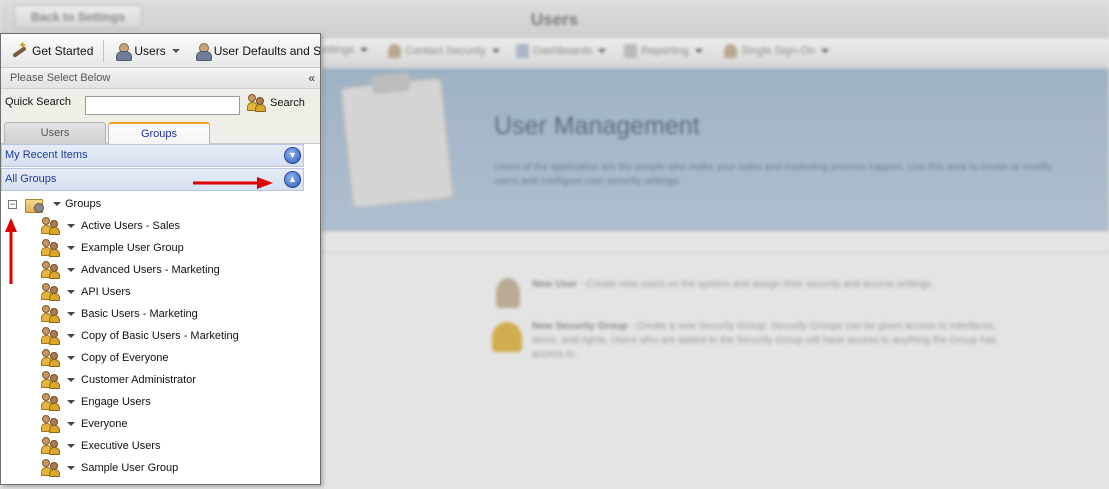 The image size is (1109, 489). I want to click on group-label: Sample User Group, so click(130, 468).